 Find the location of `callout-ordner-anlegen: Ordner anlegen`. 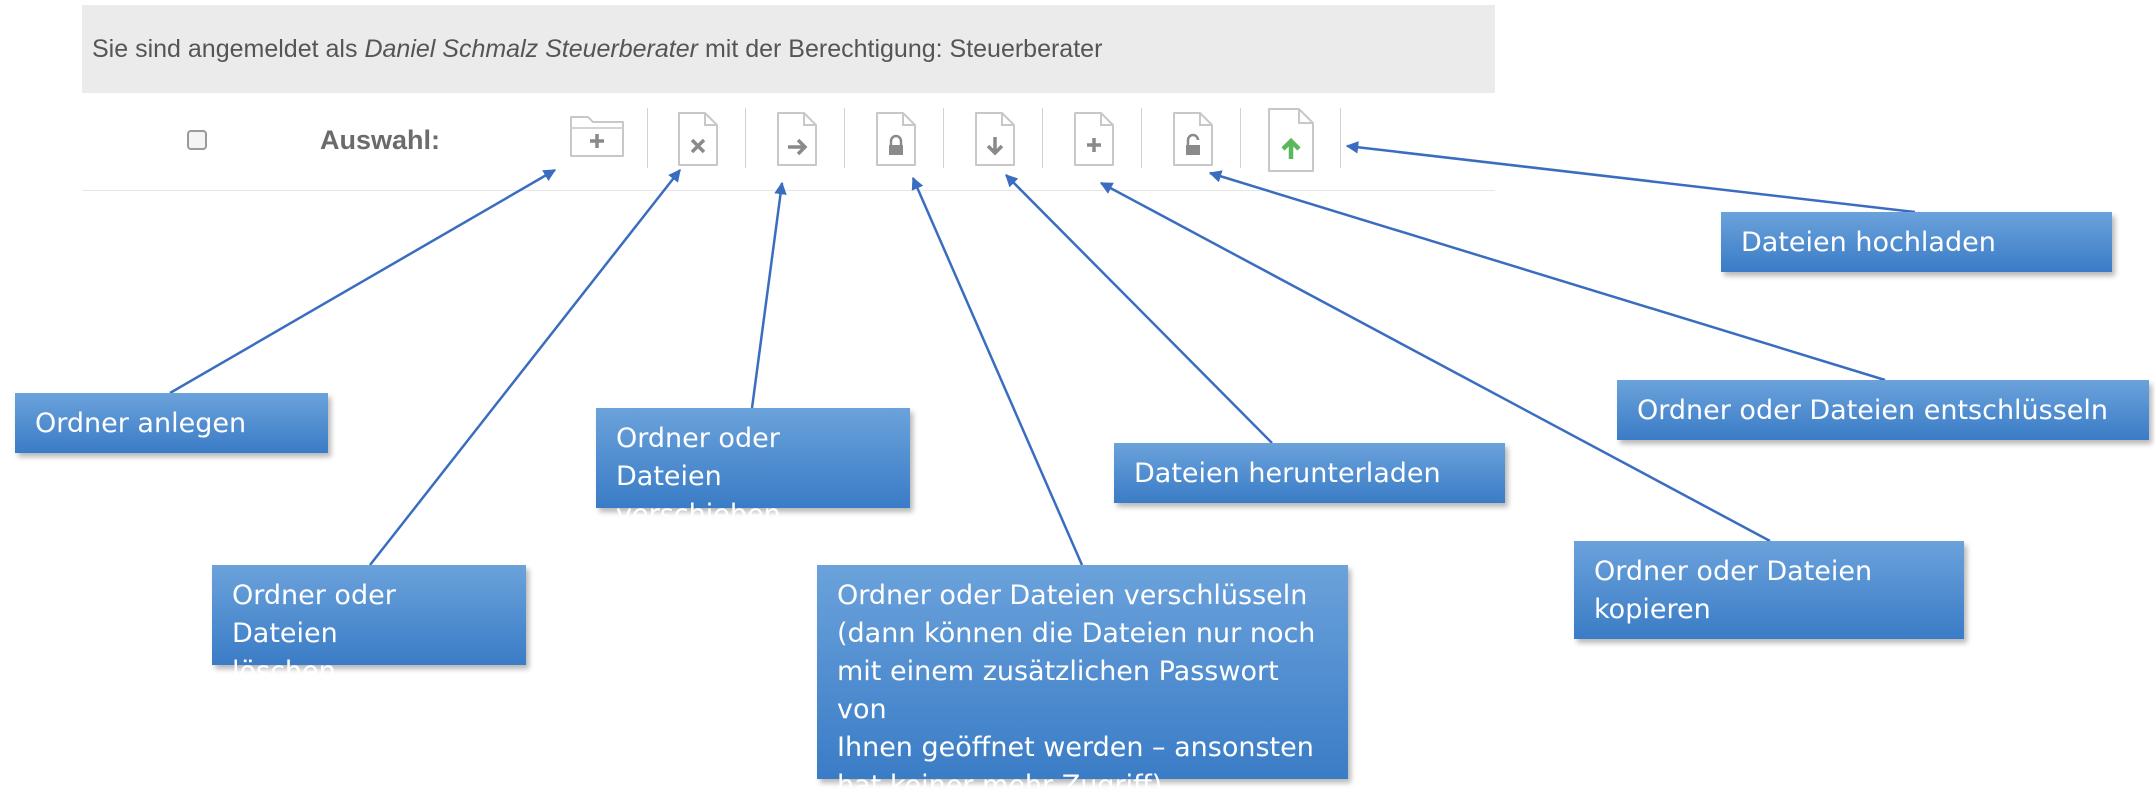

callout-ordner-anlegen: Ordner anlegen is located at coordinates (171, 423).